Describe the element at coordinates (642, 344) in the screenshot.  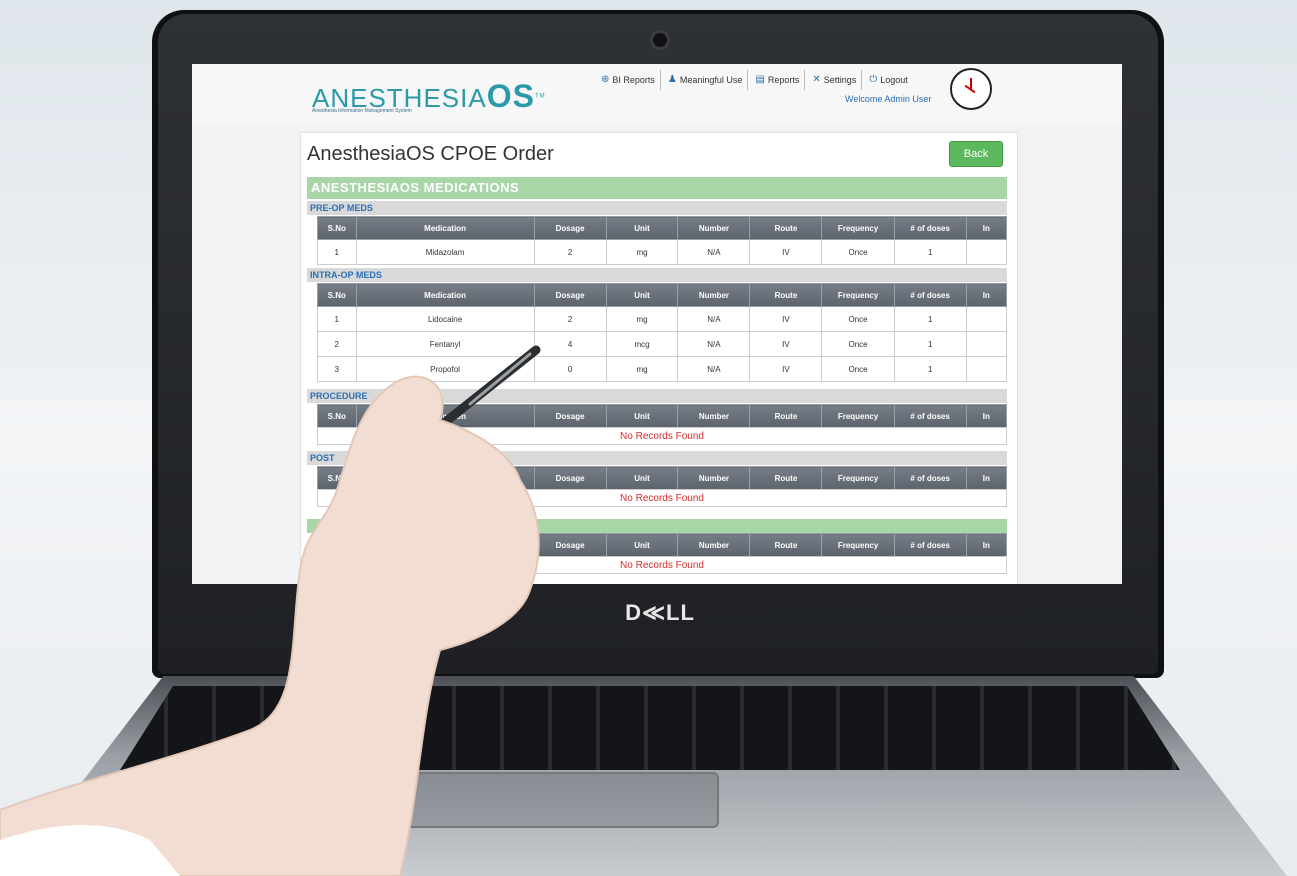
I see `table-cell: mcg` at that location.